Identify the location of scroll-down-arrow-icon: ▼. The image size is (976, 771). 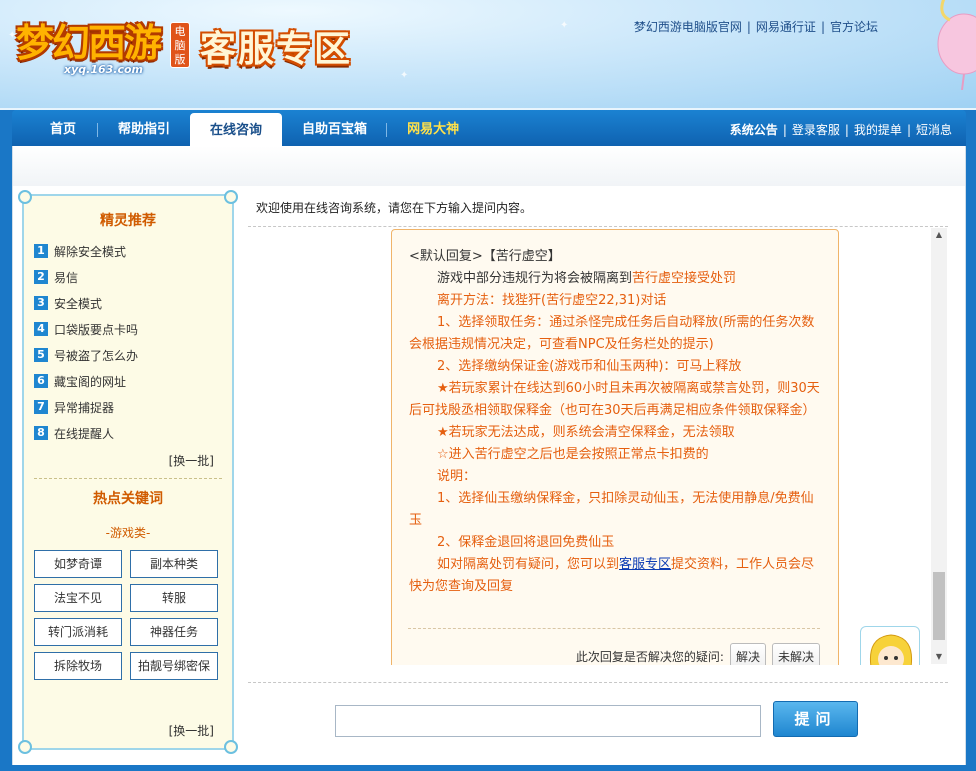
(939, 657).